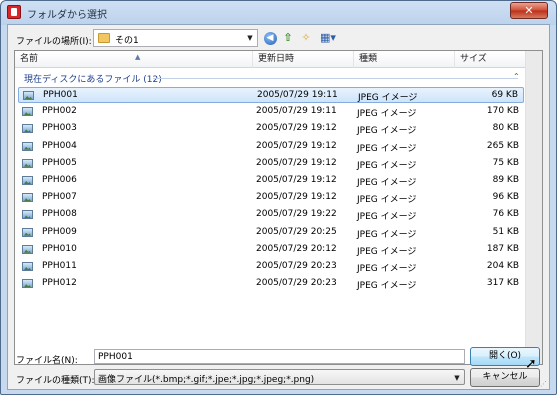 Image resolution: width=557 pixels, height=395 pixels. I want to click on file-size-cell: 317 KB, so click(502, 283).